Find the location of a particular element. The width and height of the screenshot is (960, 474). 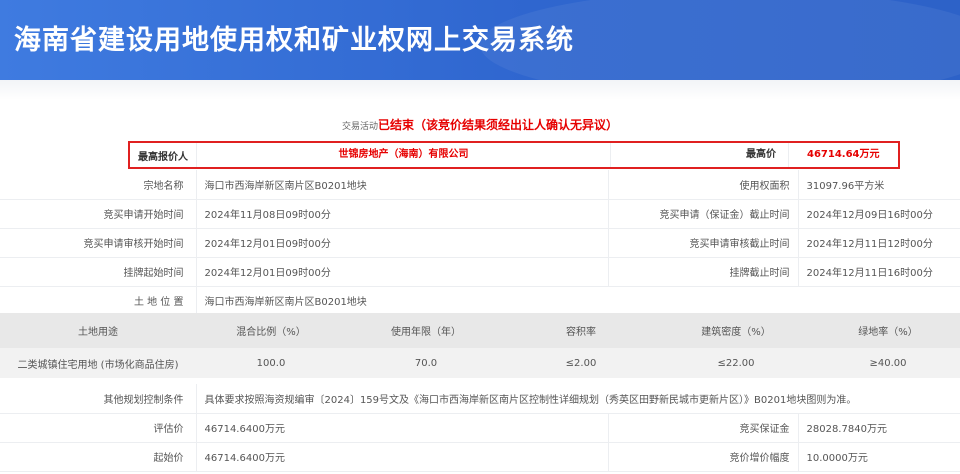

parcel-name-value: 海口市西海岸新区南片区B0201地块 is located at coordinates (401, 185).